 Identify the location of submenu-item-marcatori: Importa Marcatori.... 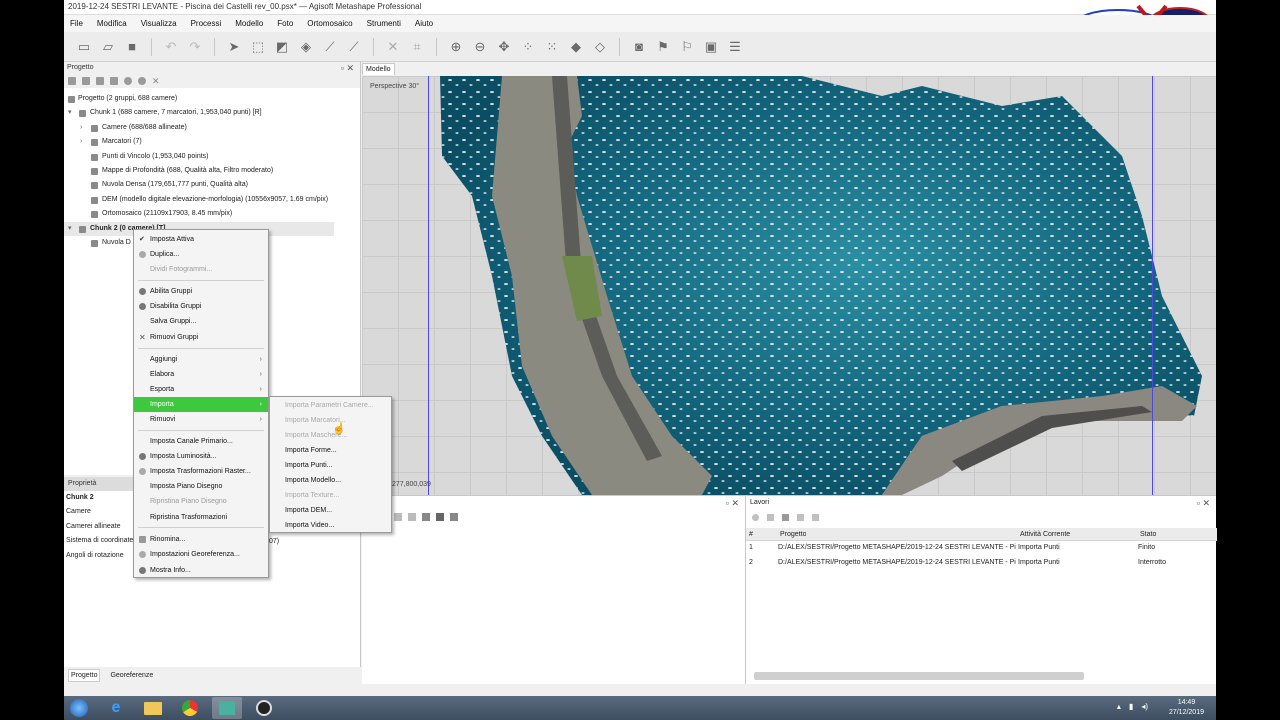
(330, 420).